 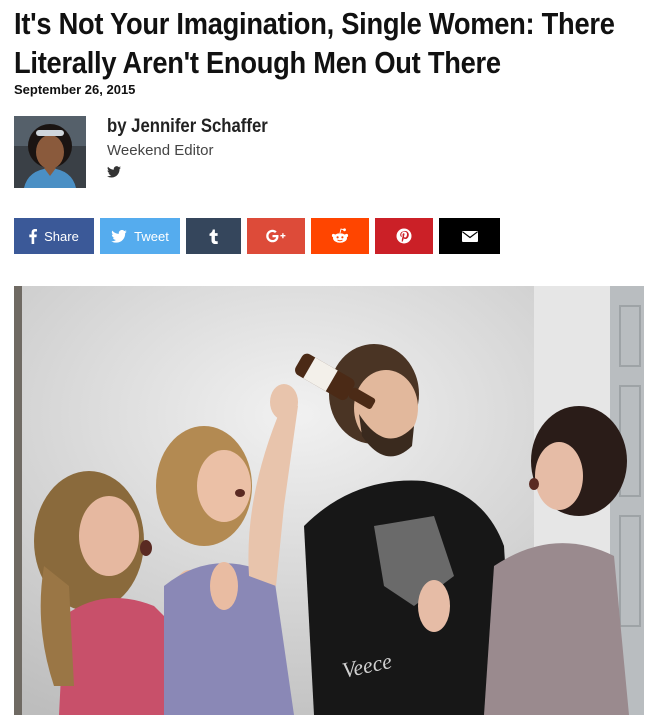 What do you see at coordinates (33, 236) in the screenshot?
I see `facebook-icon` at bounding box center [33, 236].